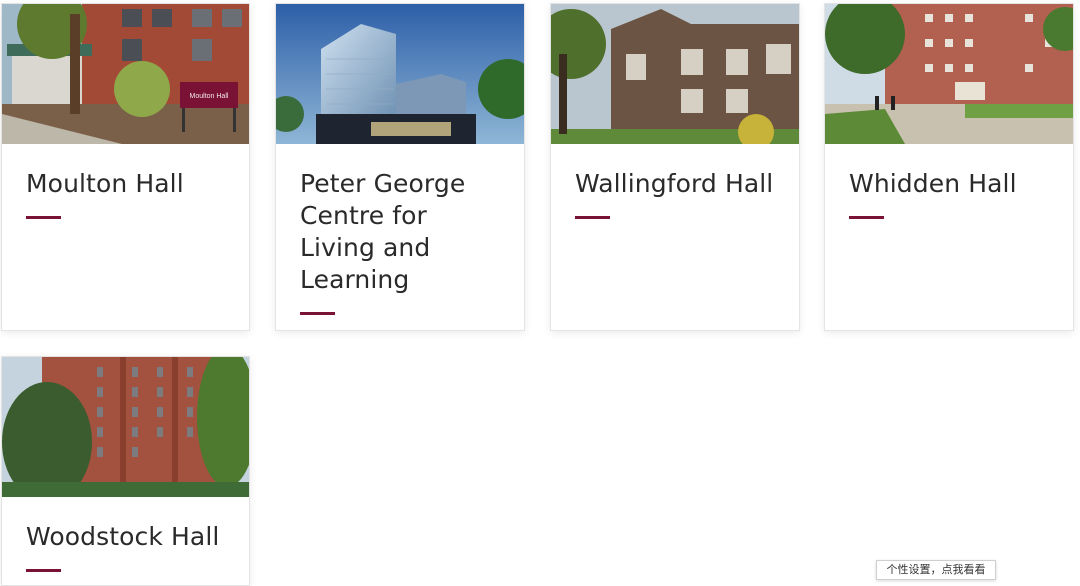 Image resolution: width=1080 pixels, height=586 pixels. I want to click on sign-text: Moulton Hall, so click(209, 96).